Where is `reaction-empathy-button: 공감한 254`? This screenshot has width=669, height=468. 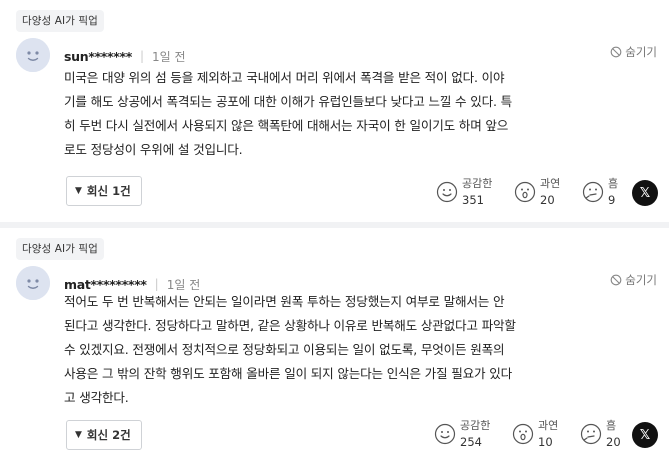
reaction-empathy-button: 공감한 254 is located at coordinates (462, 434).